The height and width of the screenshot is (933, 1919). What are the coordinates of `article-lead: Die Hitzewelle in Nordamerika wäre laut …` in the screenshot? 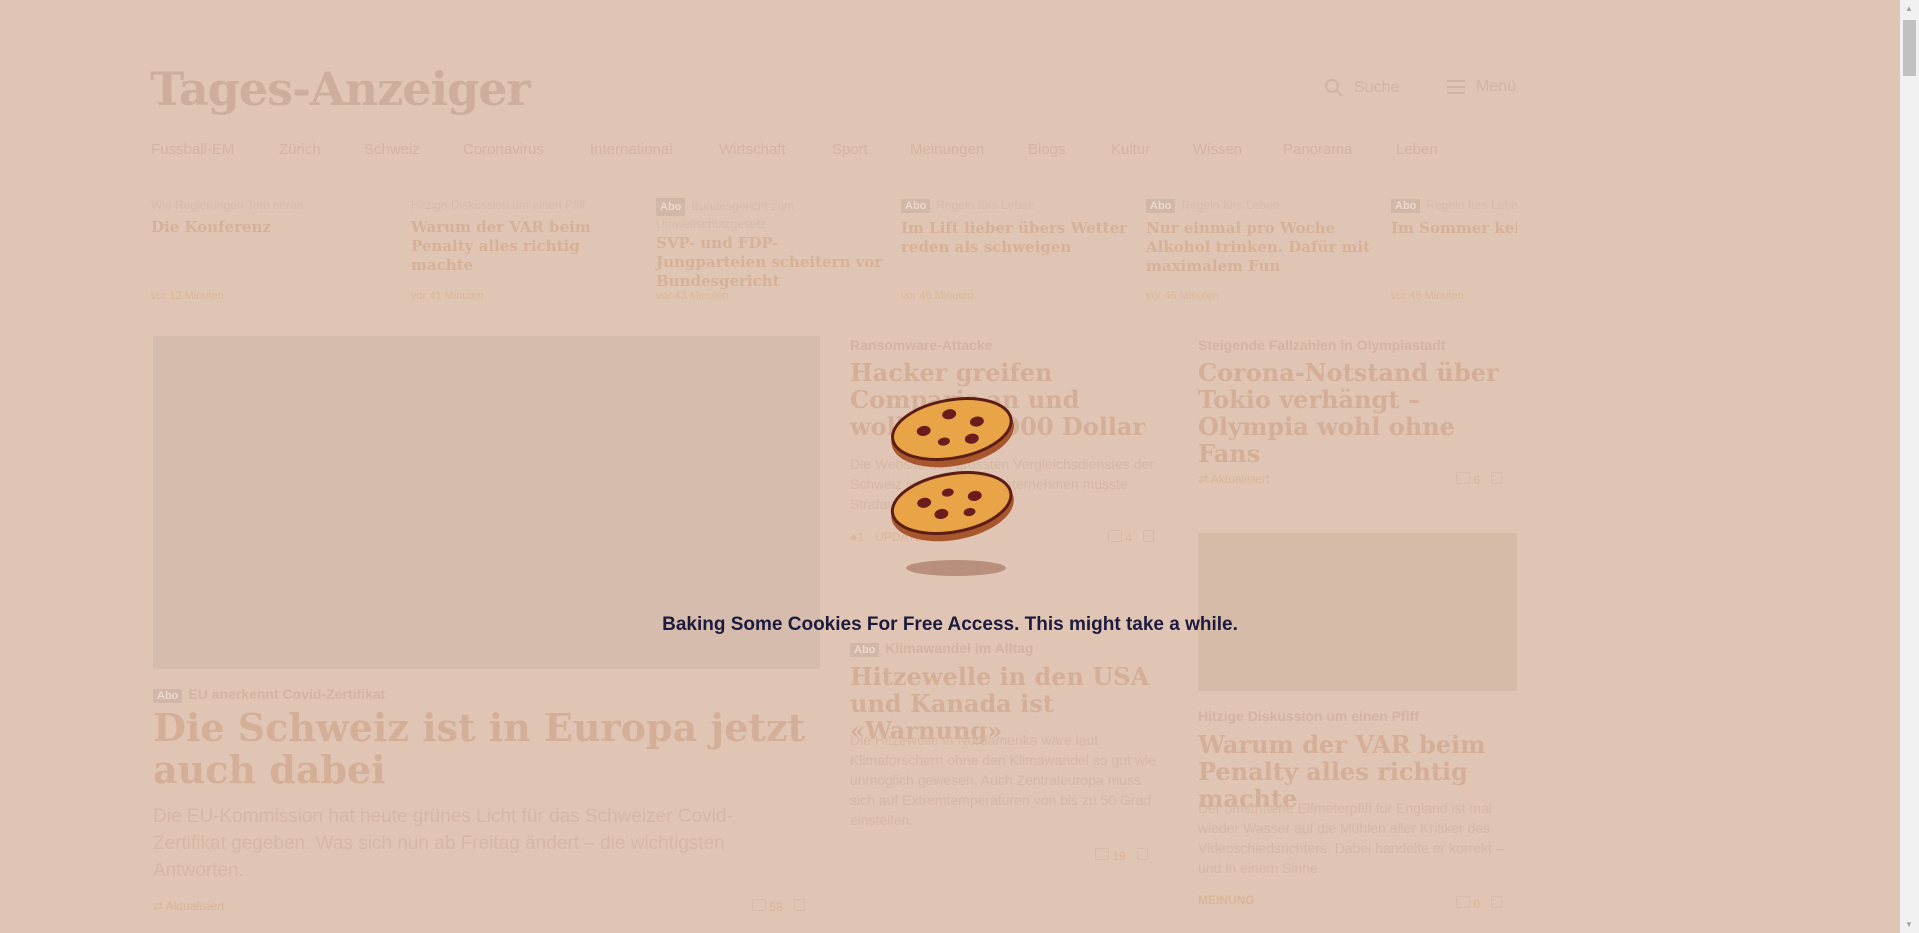 It's located at (1003, 780).